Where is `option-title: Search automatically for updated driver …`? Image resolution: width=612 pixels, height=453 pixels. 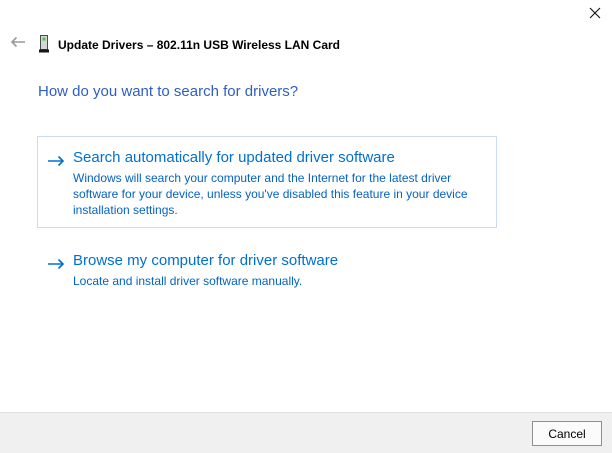 option-title: Search automatically for updated driver … is located at coordinates (234, 157).